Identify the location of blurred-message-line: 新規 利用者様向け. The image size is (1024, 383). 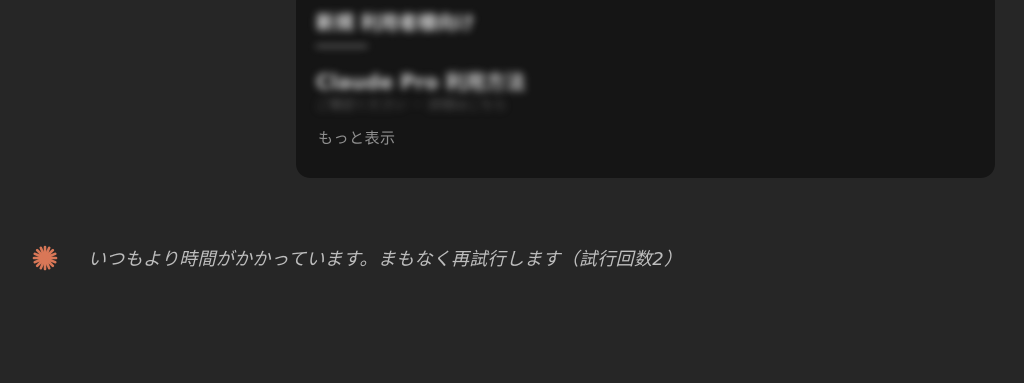
(395, 23).